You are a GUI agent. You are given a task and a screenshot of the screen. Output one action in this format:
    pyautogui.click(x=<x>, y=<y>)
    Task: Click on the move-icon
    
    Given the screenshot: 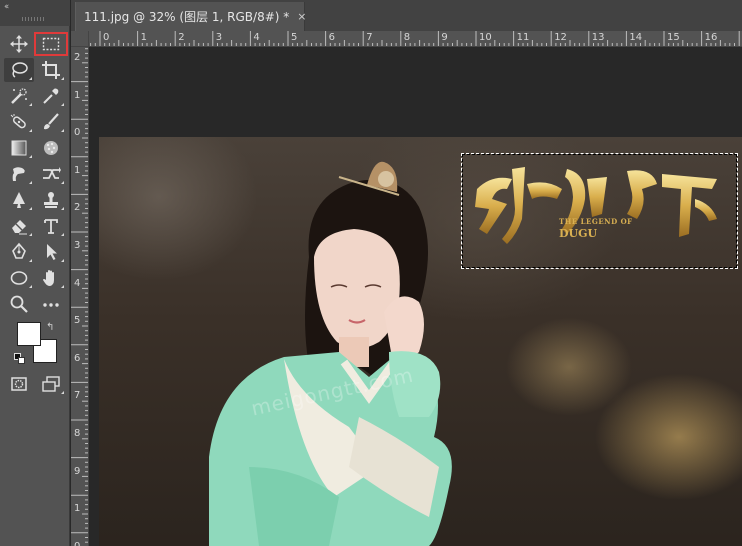 What is the action you would take?
    pyautogui.click(x=19, y=44)
    